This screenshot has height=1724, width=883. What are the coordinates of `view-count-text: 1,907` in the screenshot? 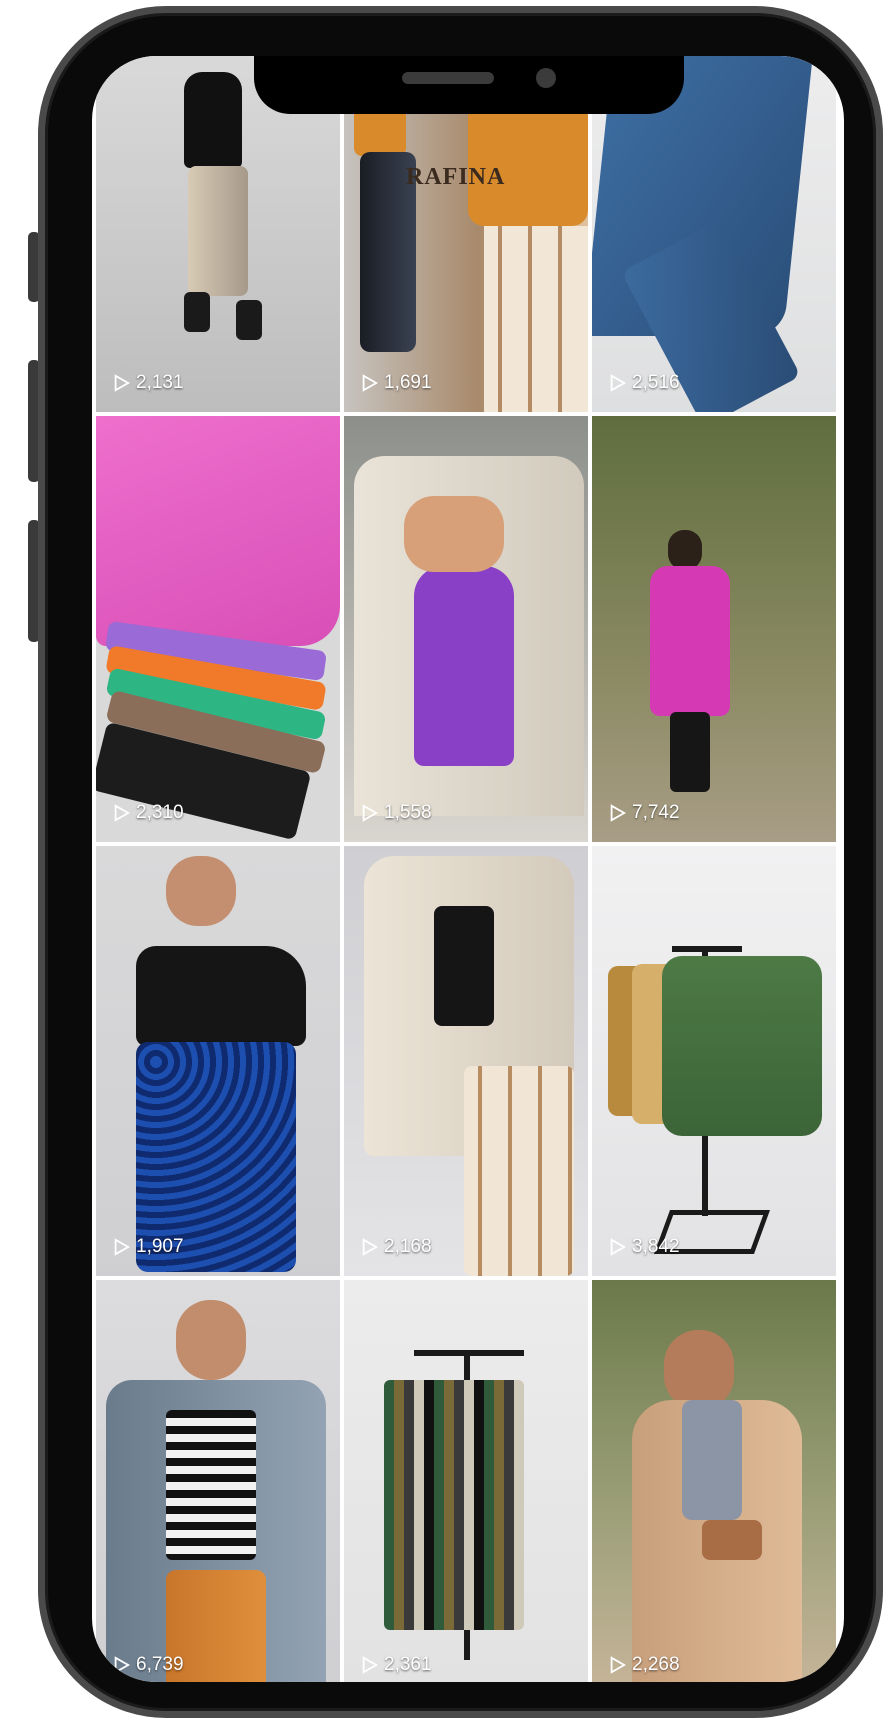 It's located at (160, 1246).